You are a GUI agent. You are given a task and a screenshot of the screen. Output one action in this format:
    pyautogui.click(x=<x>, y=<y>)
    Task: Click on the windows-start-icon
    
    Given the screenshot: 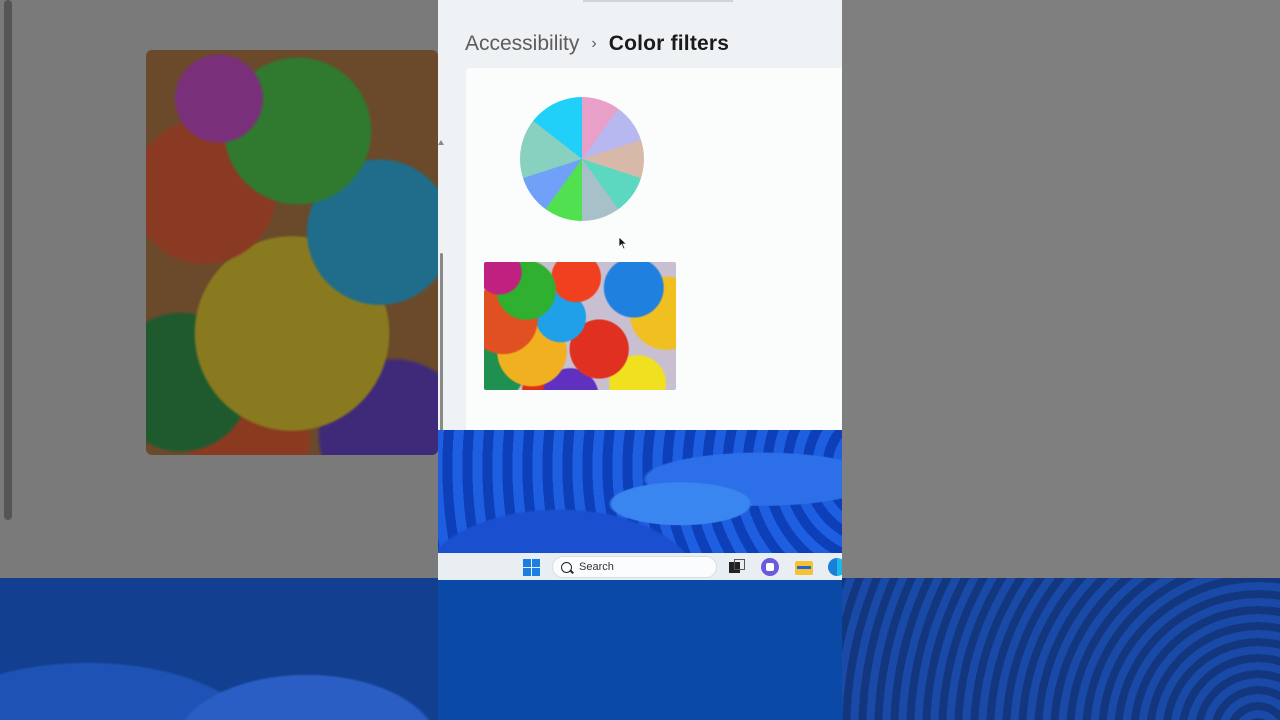 What is the action you would take?
    pyautogui.click(x=531, y=567)
    